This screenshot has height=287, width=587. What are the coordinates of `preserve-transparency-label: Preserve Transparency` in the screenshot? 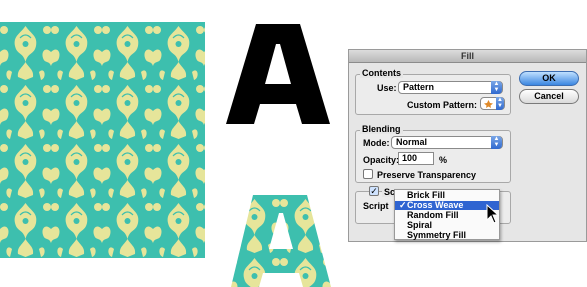 It's located at (427, 175).